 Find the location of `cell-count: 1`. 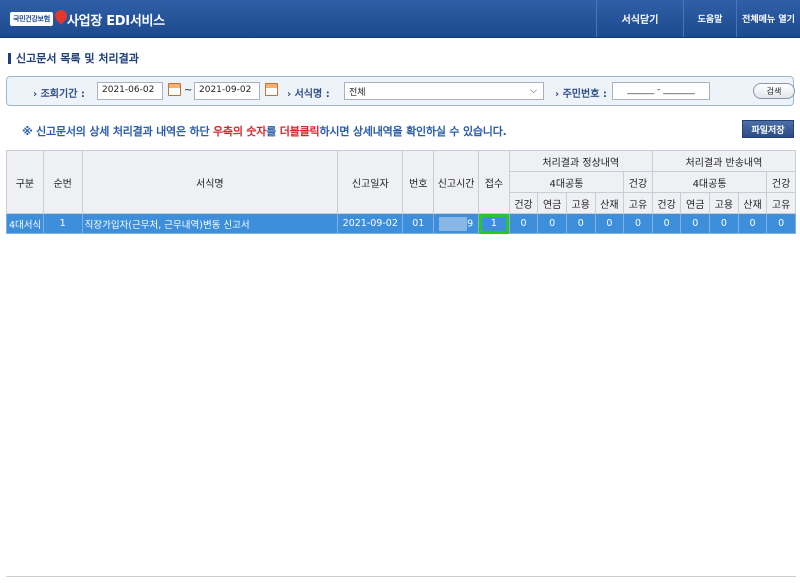

cell-count: 1 is located at coordinates (494, 223).